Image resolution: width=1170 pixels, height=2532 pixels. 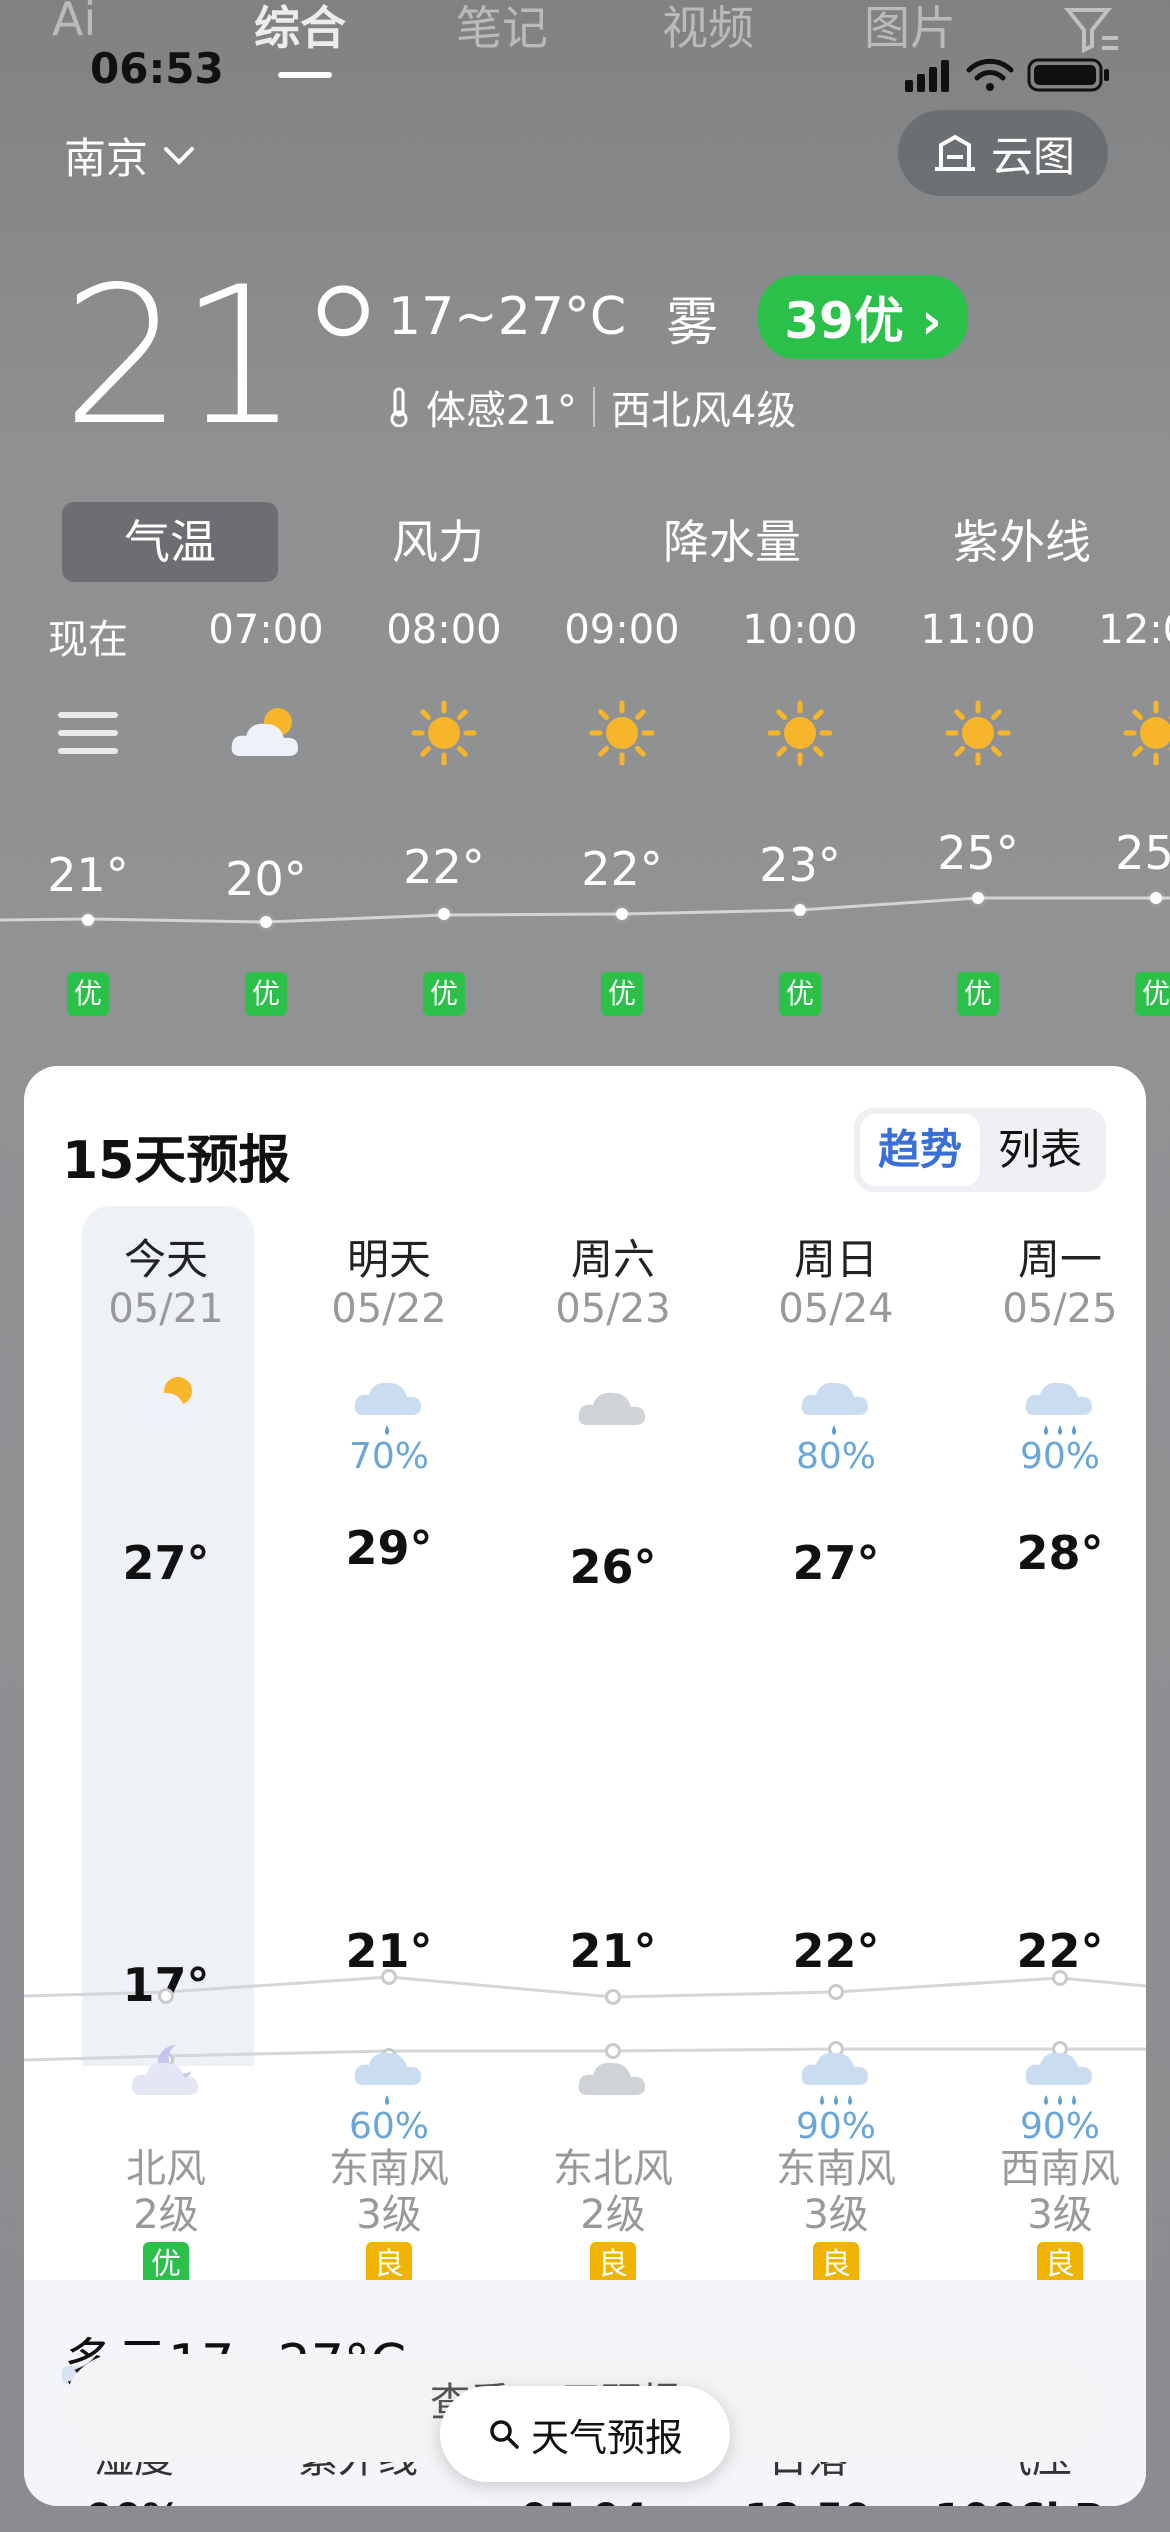 What do you see at coordinates (703, 411) in the screenshot?
I see `wind: 西北风4级` at bounding box center [703, 411].